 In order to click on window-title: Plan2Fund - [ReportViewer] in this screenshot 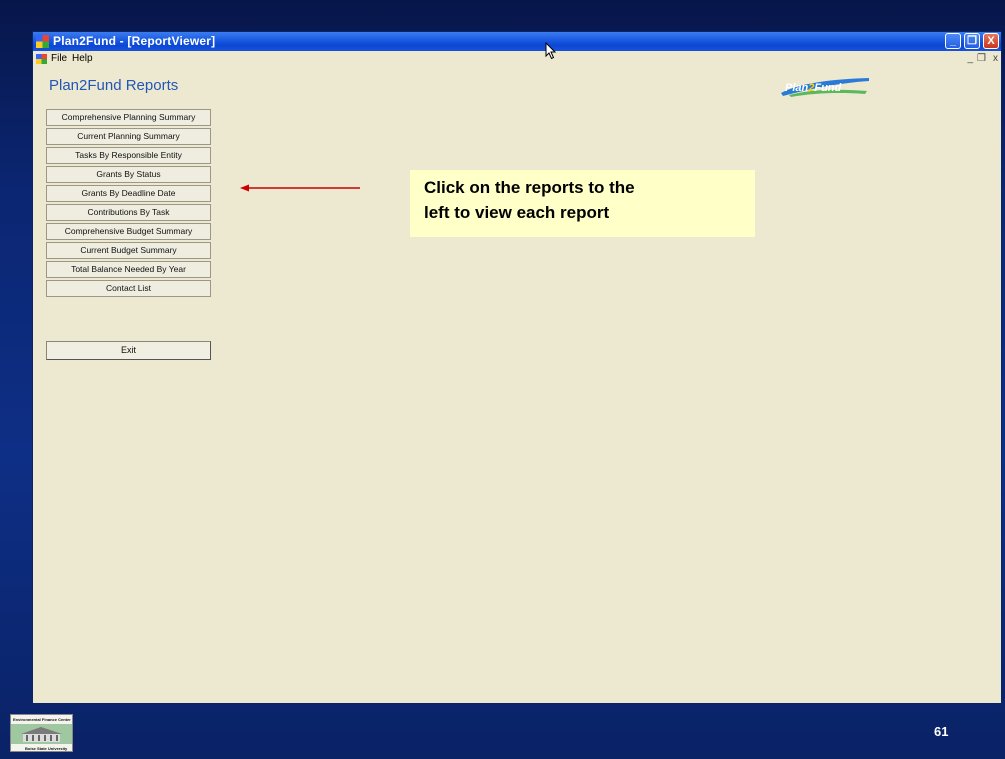, I will do `click(134, 41)`.